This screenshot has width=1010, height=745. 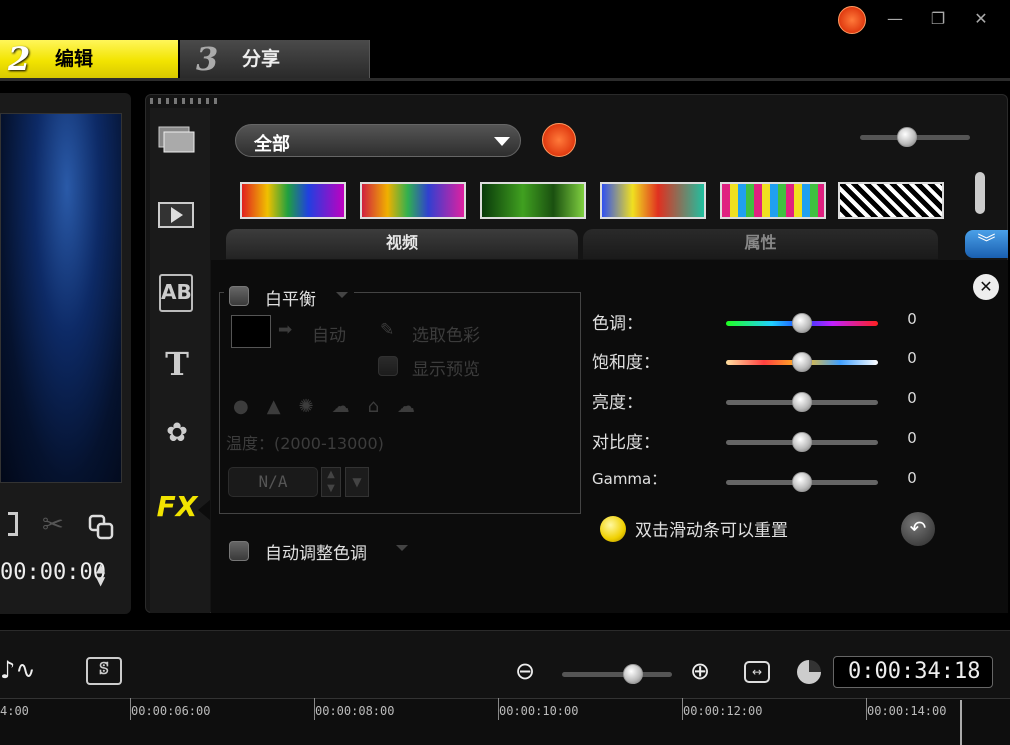 I want to click on scissors-icon: ✂, so click(x=53, y=525).